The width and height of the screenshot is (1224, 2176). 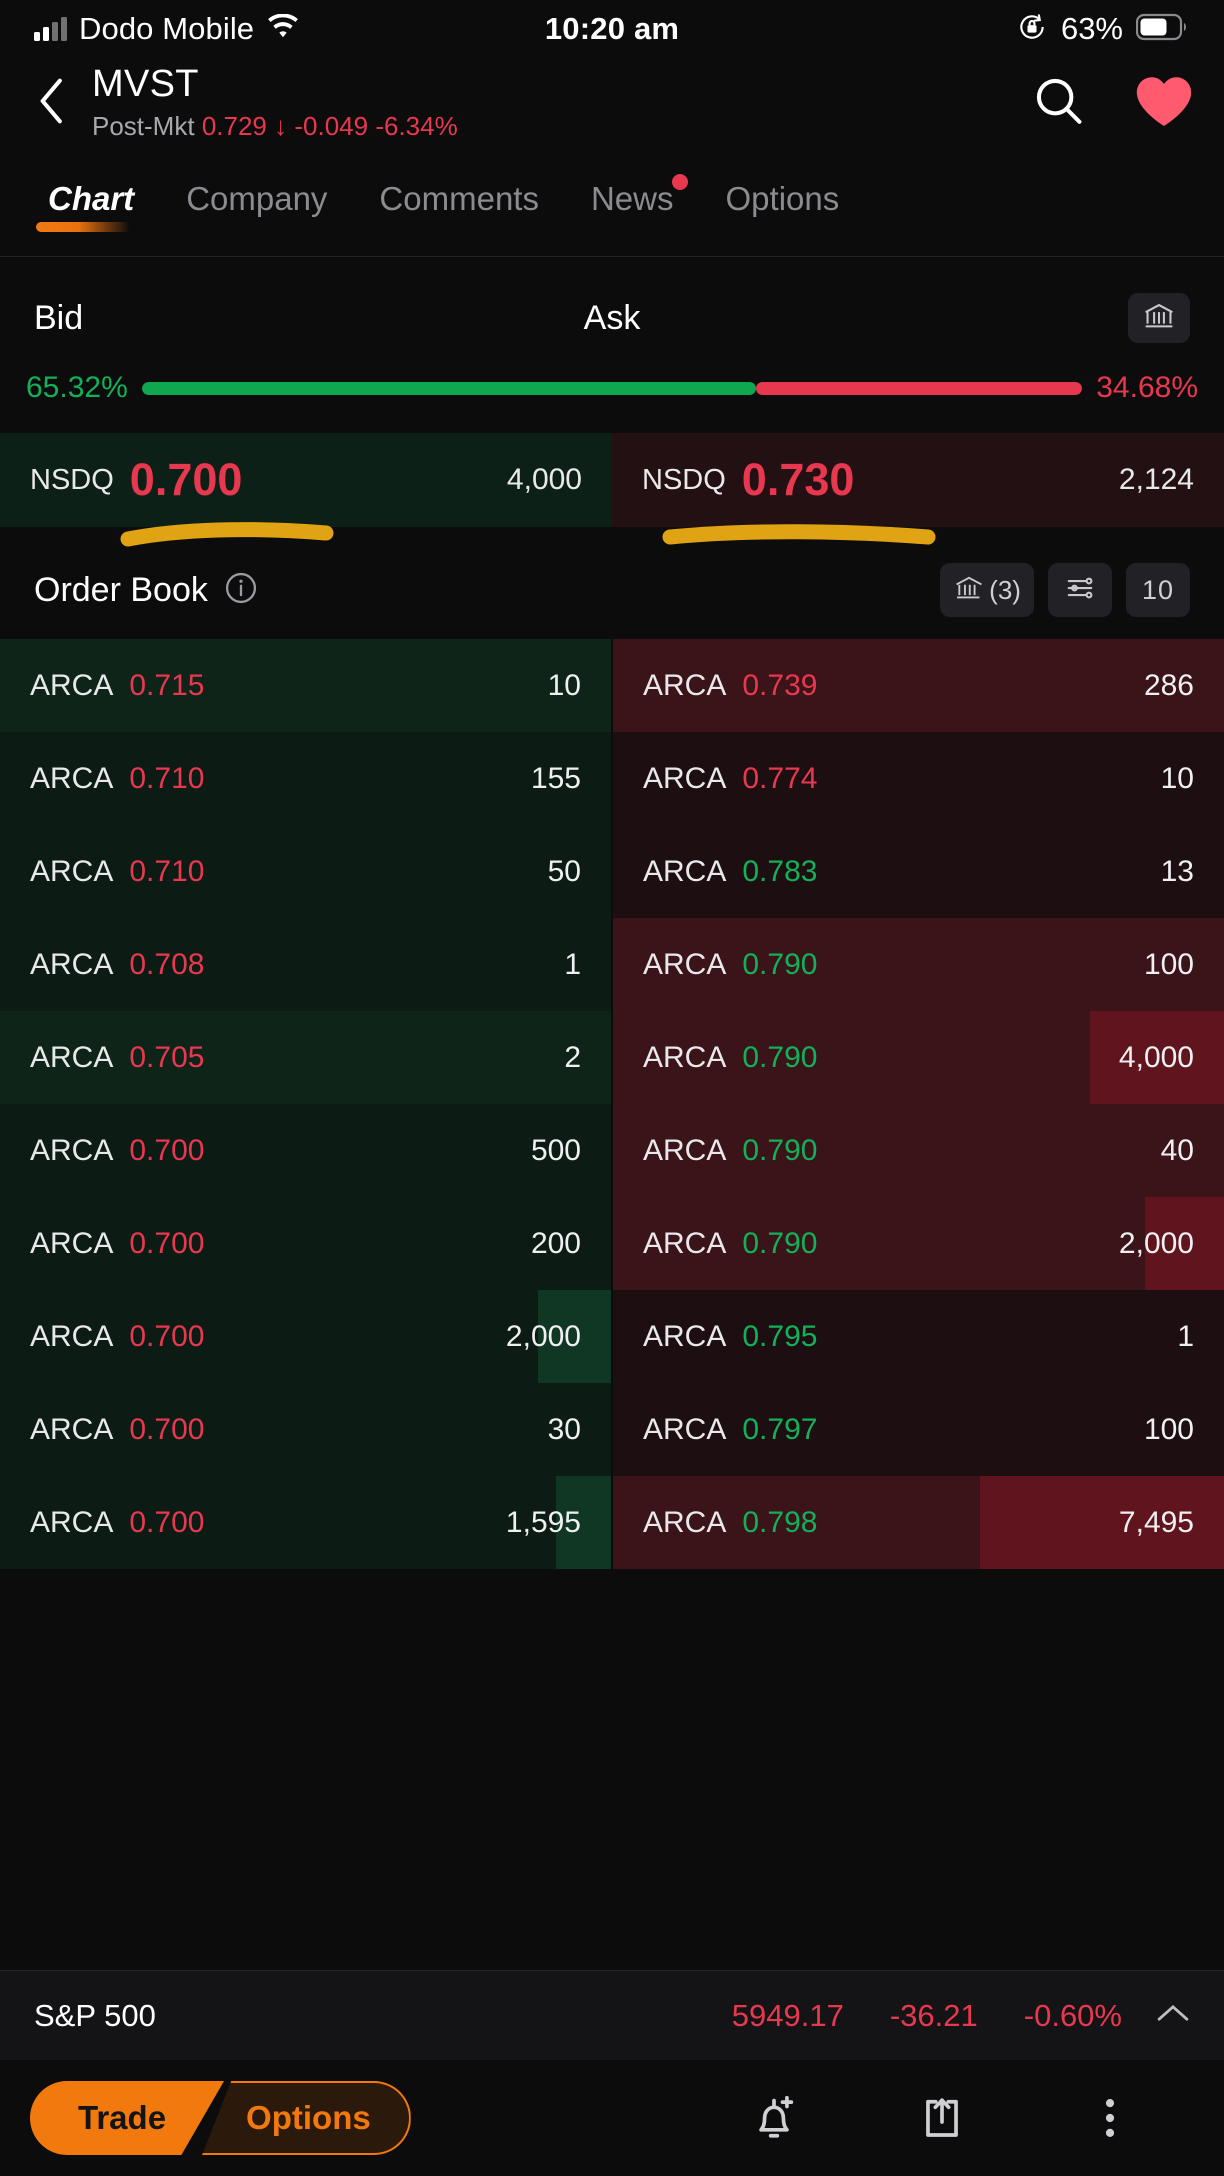 What do you see at coordinates (612, 29) in the screenshot?
I see `status-bar: Dodo Mobile 10:20 am 63%` at bounding box center [612, 29].